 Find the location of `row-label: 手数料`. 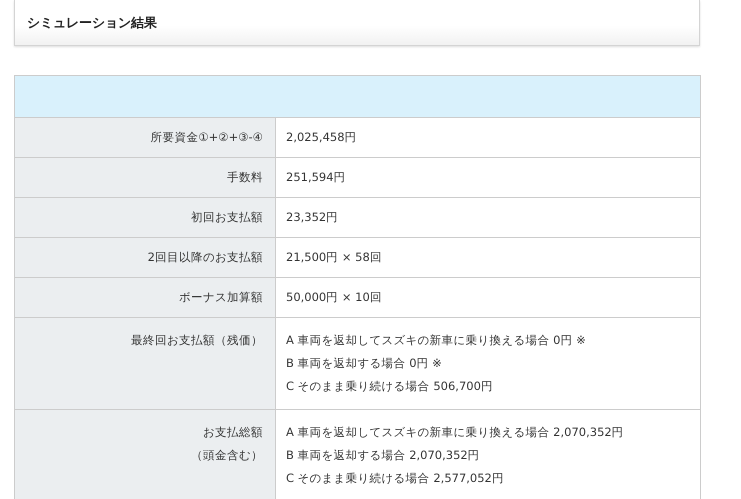

row-label: 手数料 is located at coordinates (244, 177).